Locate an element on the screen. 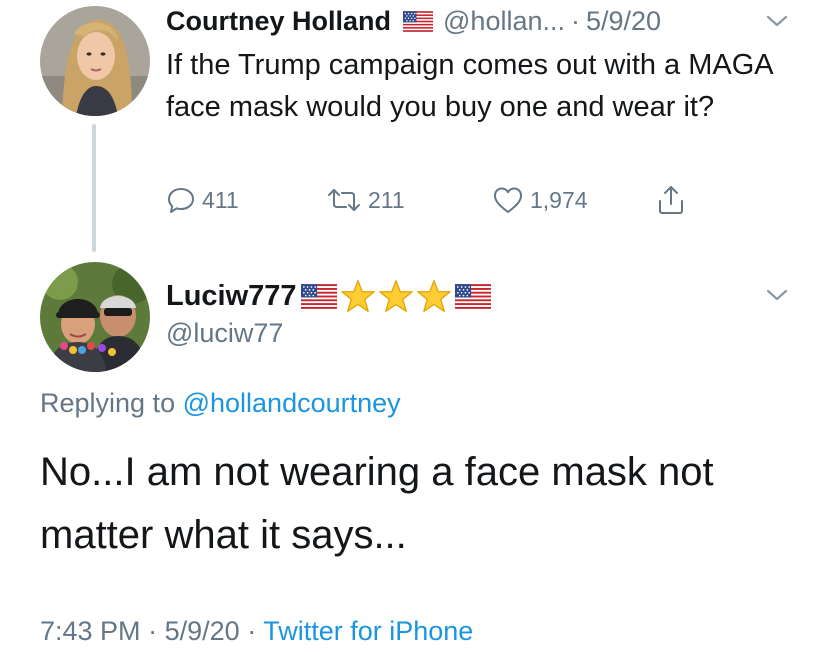 Image resolution: width=828 pixels, height=659 pixels. original-tweet-header: Courtney Holland @hollan... · 5/9/20 is located at coordinates (413, 21).